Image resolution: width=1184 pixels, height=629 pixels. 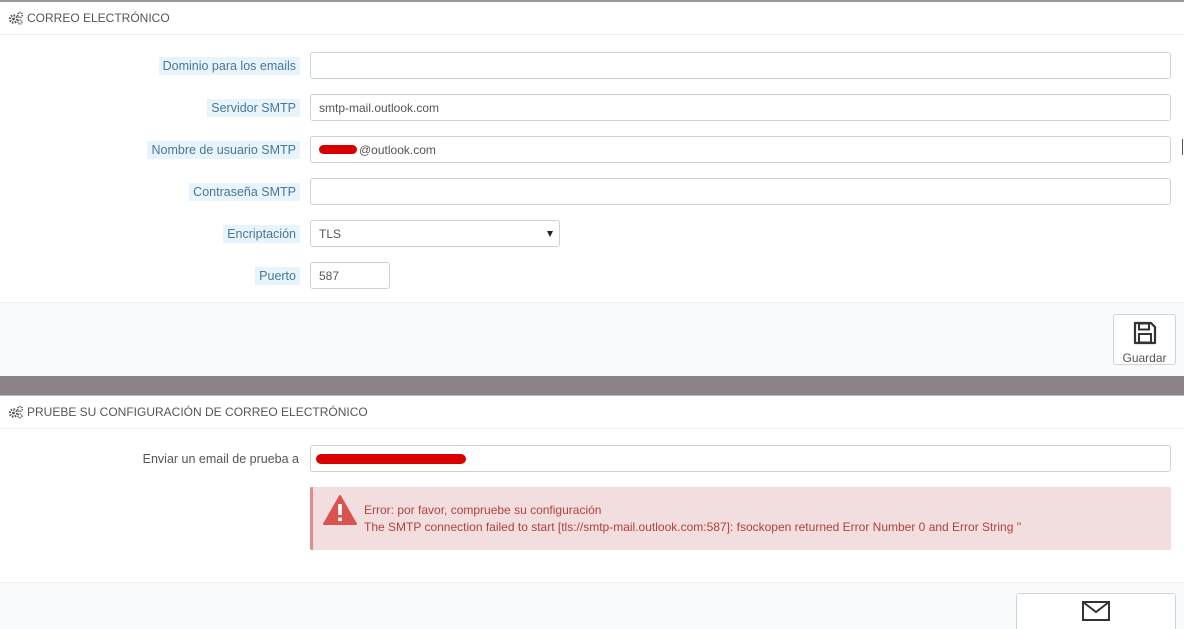 I want to click on envelope-icon, so click(x=1096, y=614).